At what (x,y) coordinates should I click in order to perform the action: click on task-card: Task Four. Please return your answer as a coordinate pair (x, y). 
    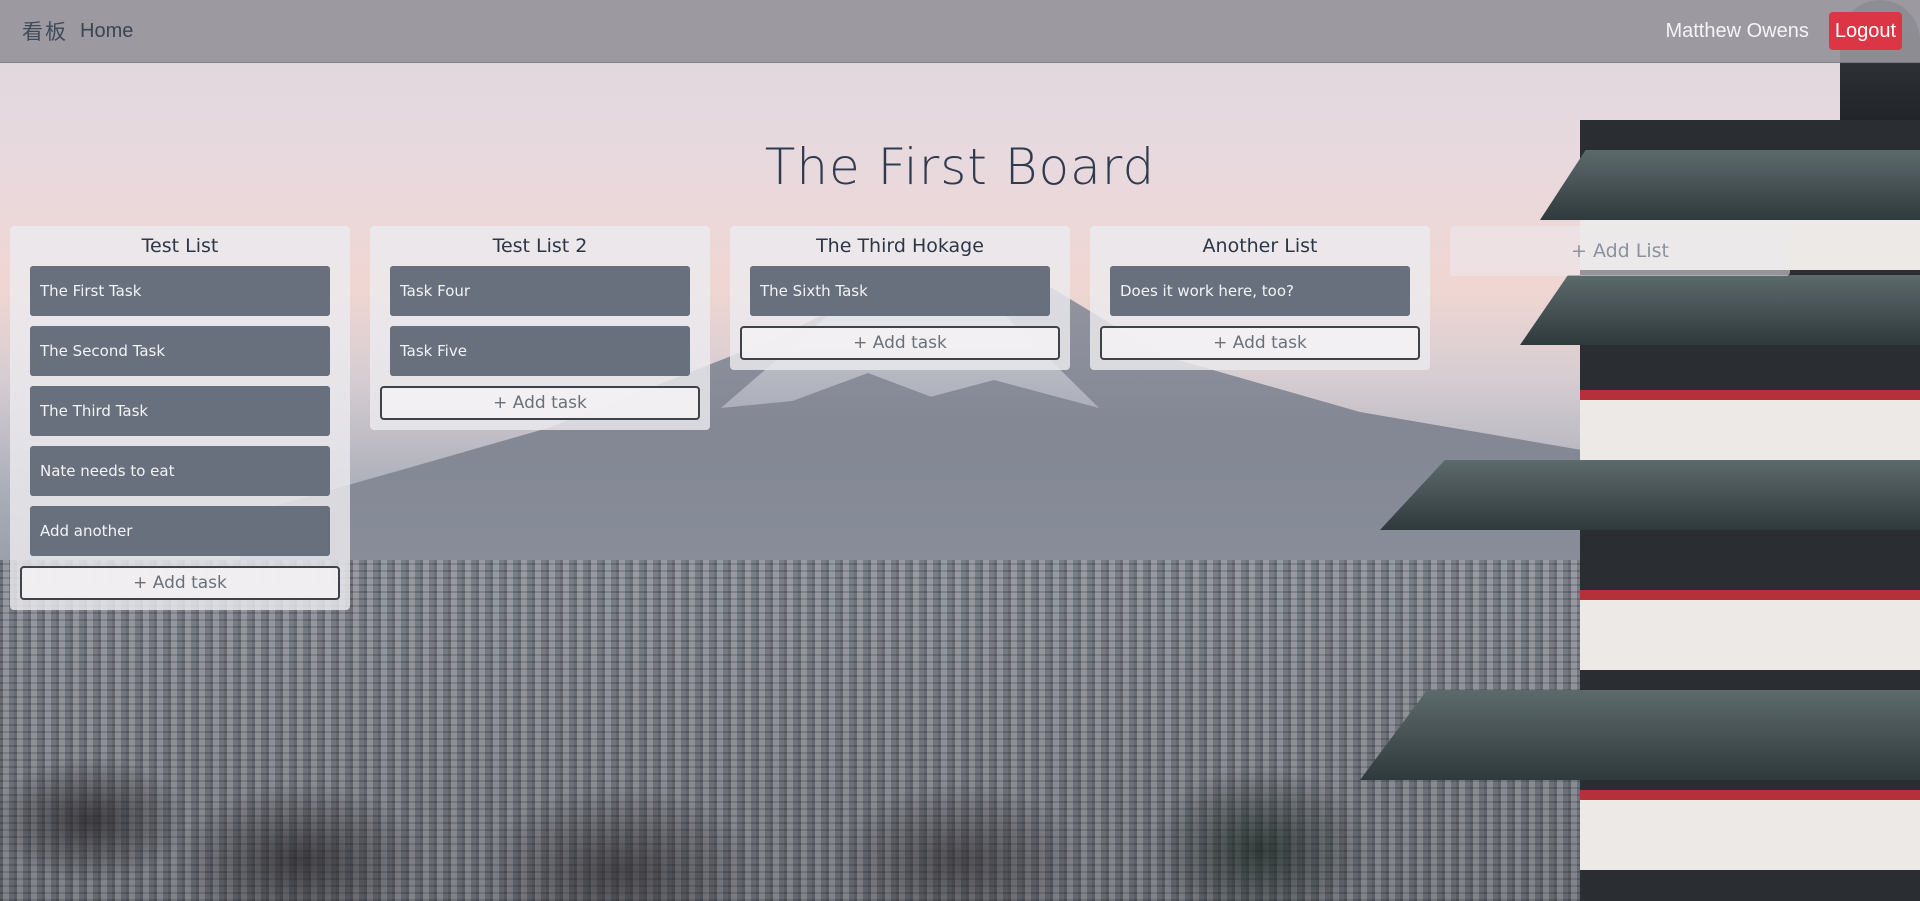
    Looking at the image, I should click on (540, 291).